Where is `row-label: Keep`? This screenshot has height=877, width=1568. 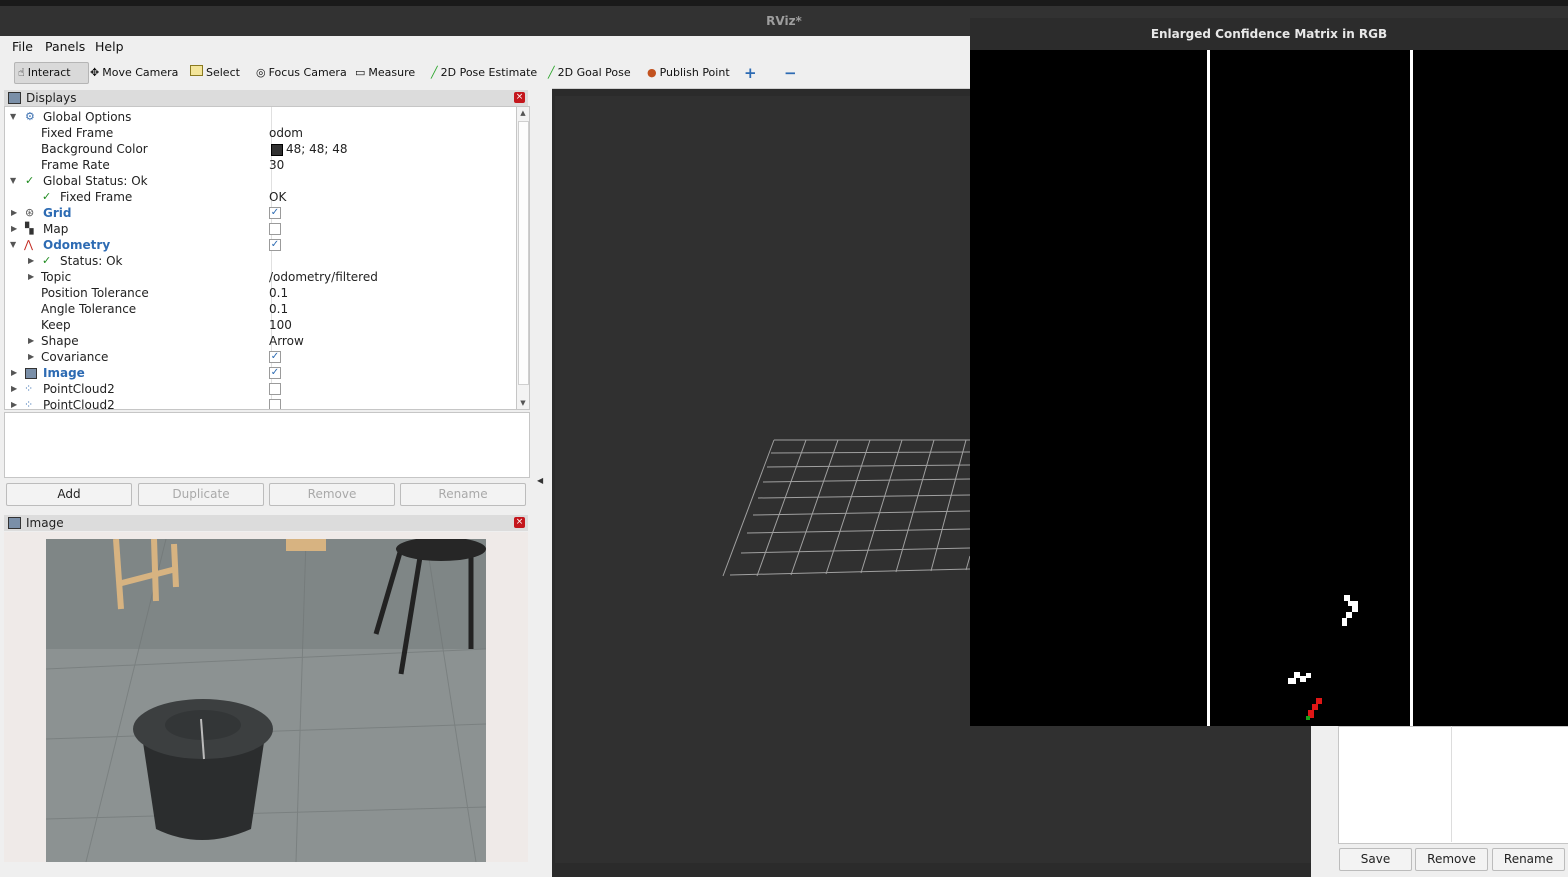 row-label: Keep is located at coordinates (56, 325).